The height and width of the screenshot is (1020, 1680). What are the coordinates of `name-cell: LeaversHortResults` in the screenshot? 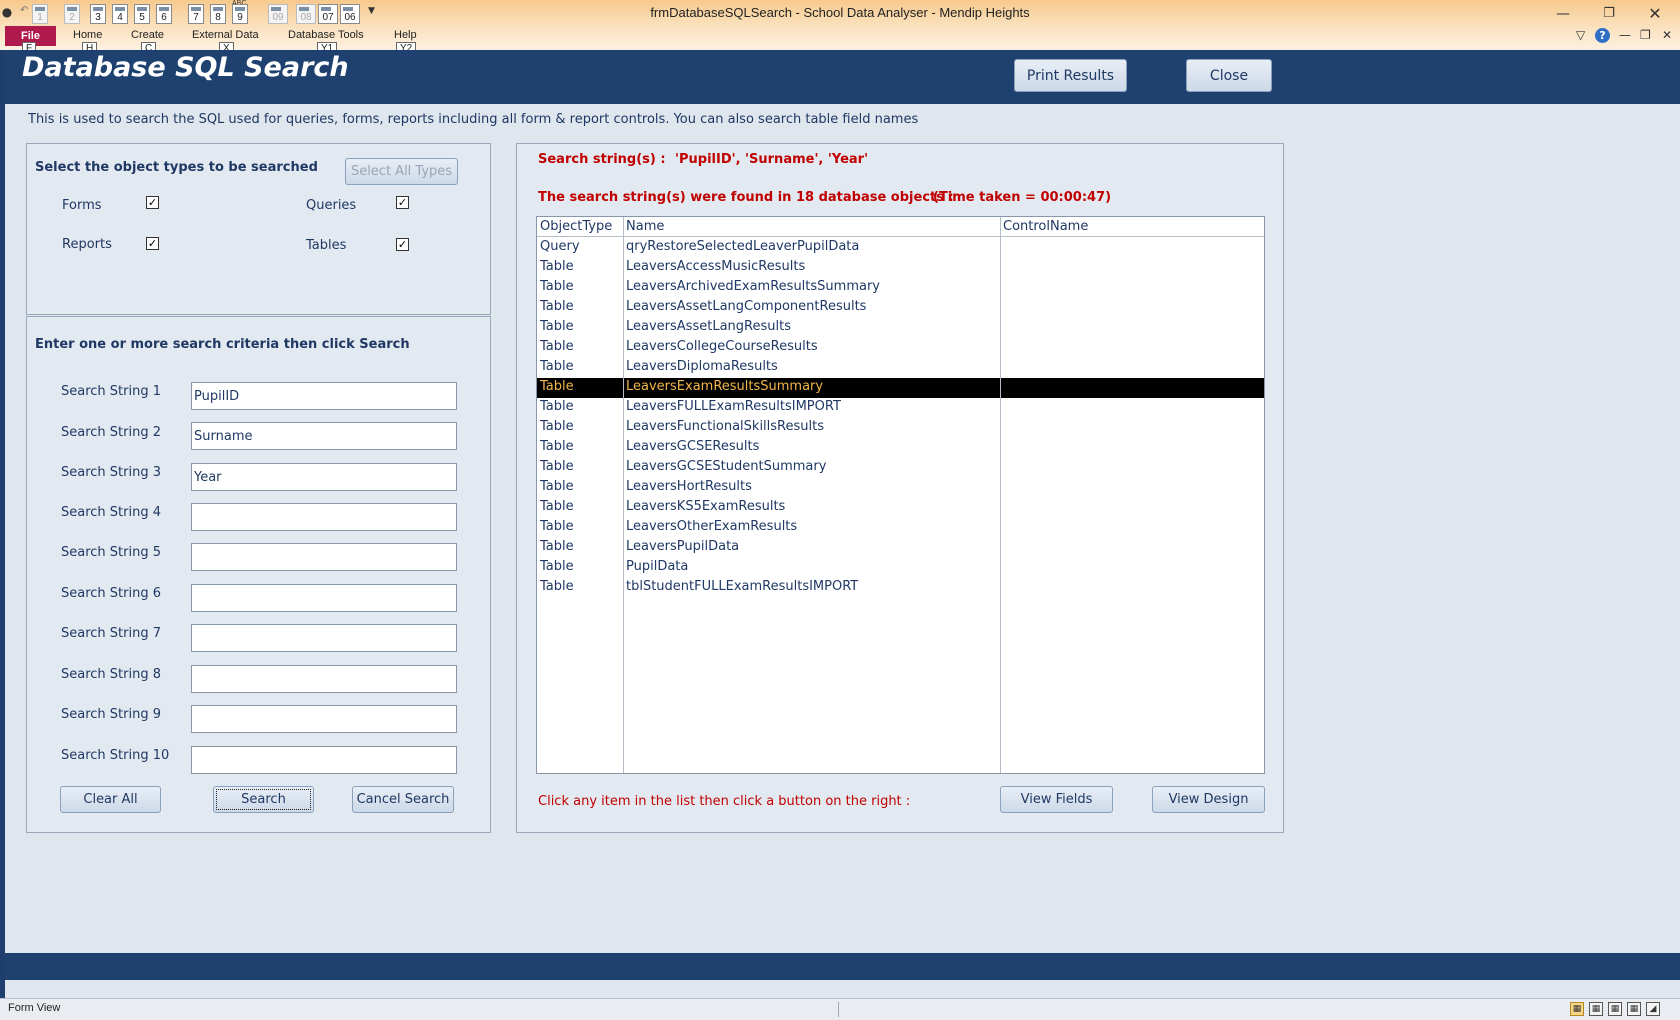 It's located at (689, 486).